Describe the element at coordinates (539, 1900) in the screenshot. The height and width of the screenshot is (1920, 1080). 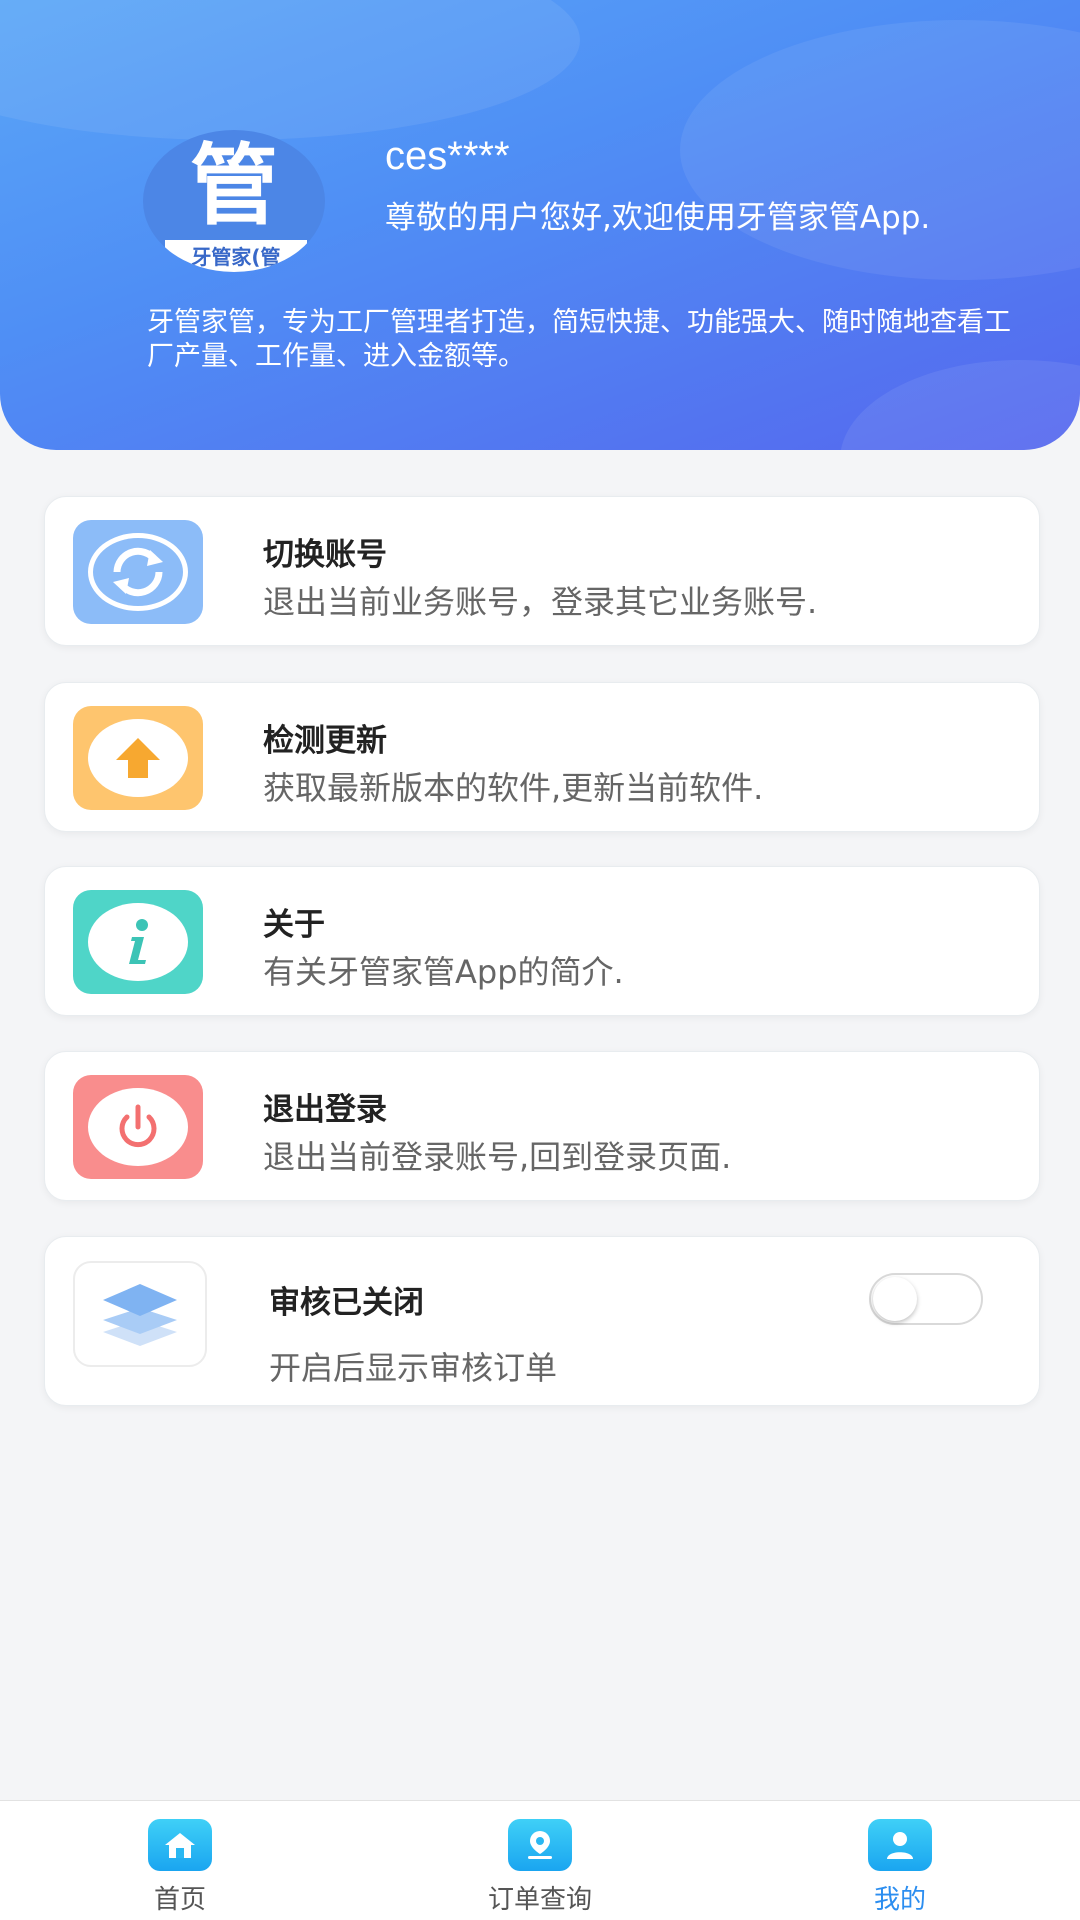
I see `tab-order-search-label: 订单查询` at that location.